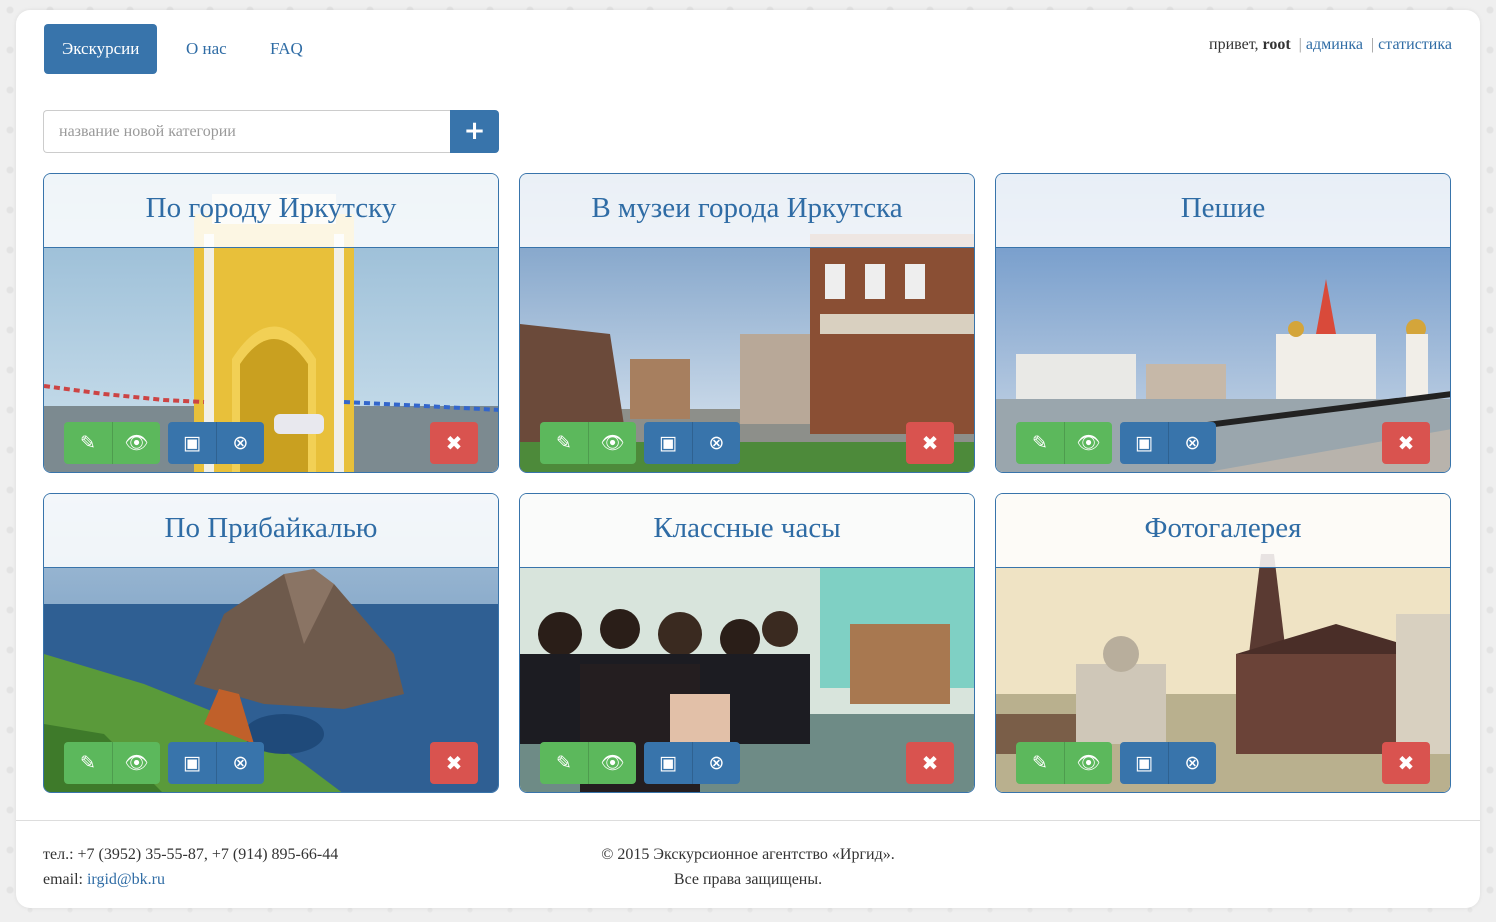 Image resolution: width=1496 pixels, height=922 pixels. Describe the element at coordinates (1223, 643) in the screenshot. I see `category-card: Фотогалерея ✎ 👁 ▣ ⊗ ✖` at that location.